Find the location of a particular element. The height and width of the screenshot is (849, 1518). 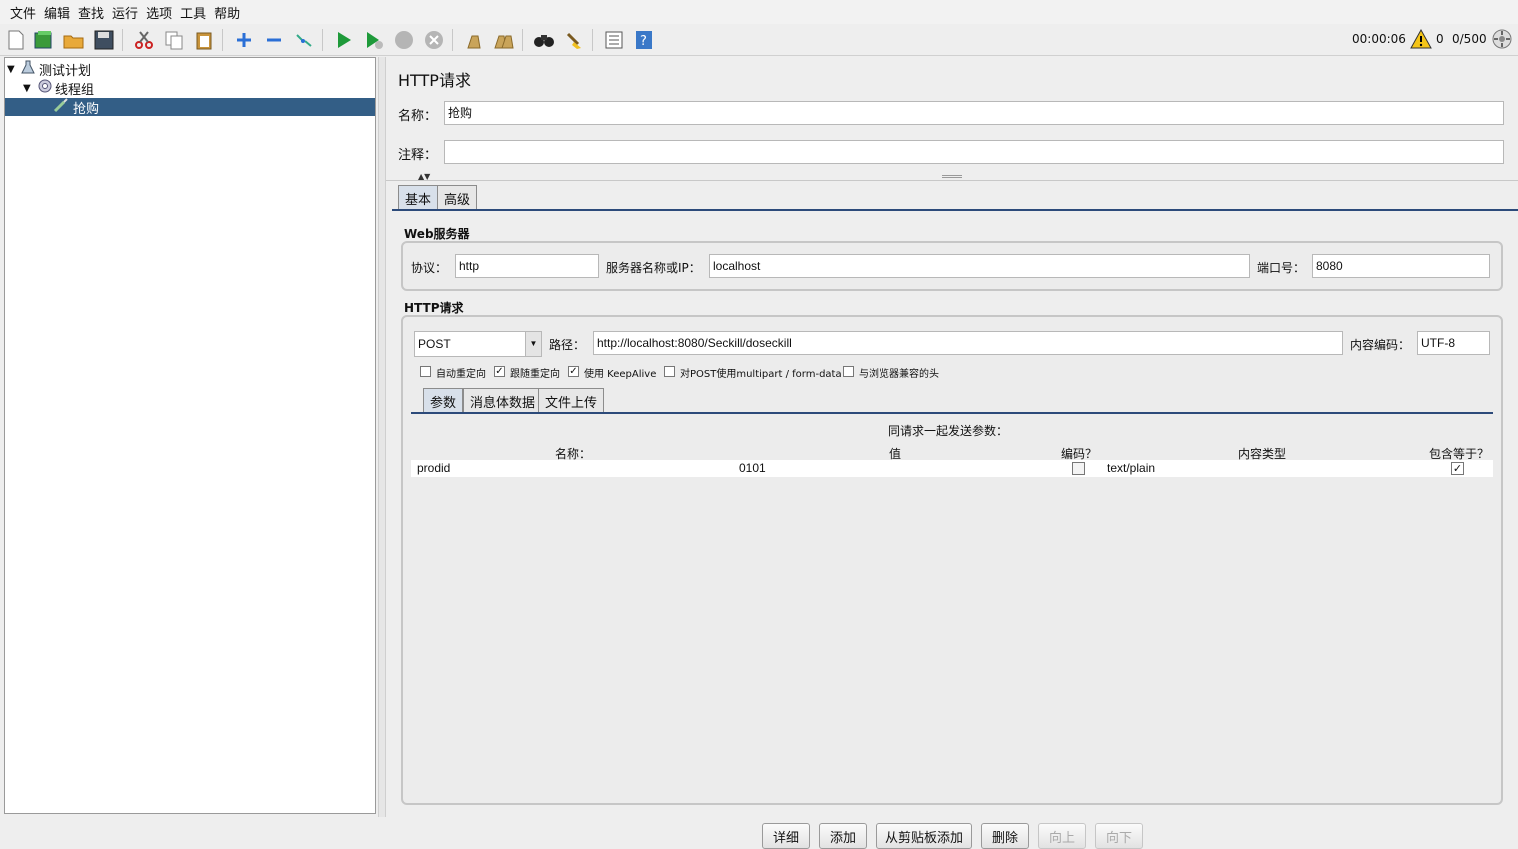

protocol-field: http is located at coordinates (527, 266).